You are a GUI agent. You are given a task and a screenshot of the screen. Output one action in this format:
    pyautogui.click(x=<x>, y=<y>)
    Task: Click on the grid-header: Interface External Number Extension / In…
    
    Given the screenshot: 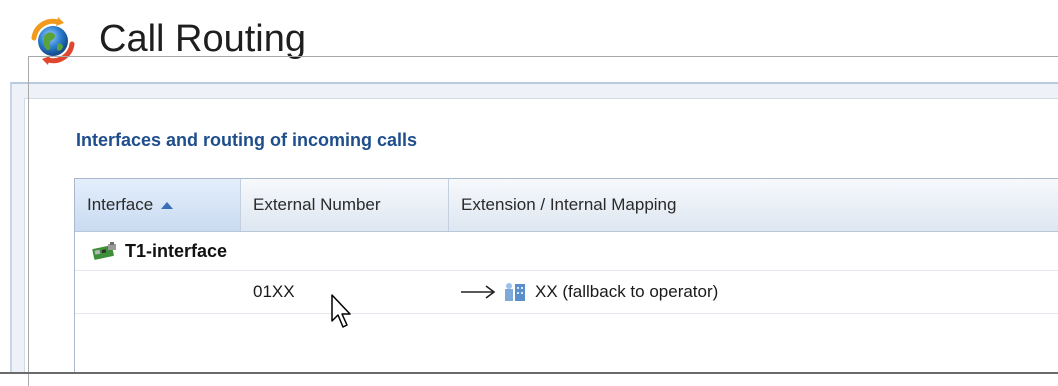 What is the action you would take?
    pyautogui.click(x=566, y=205)
    